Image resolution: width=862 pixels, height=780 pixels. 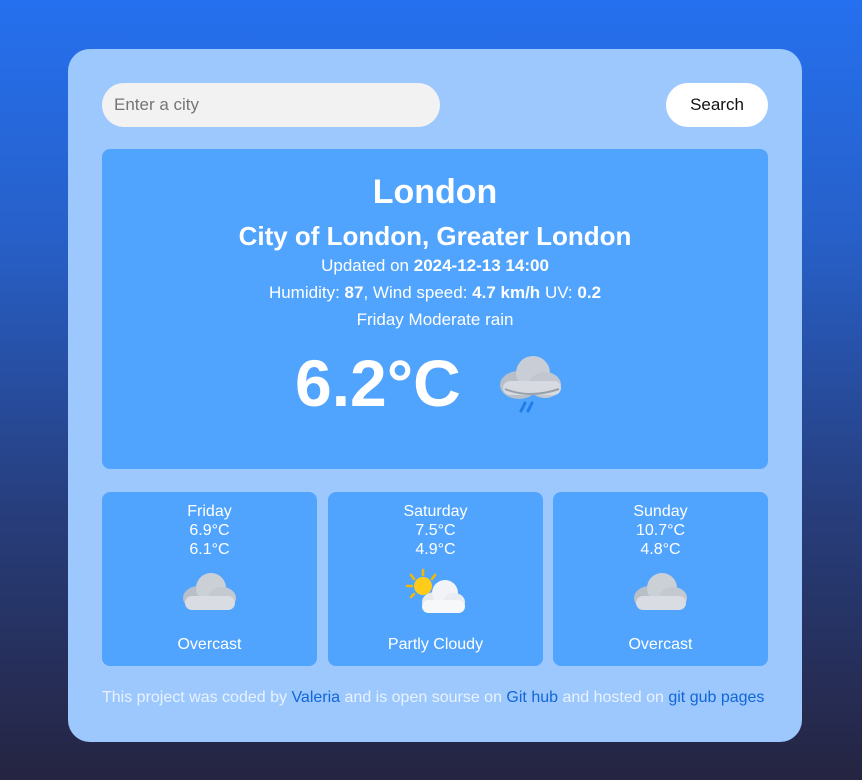 I want to click on forecast-day: Saturday, so click(x=435, y=511).